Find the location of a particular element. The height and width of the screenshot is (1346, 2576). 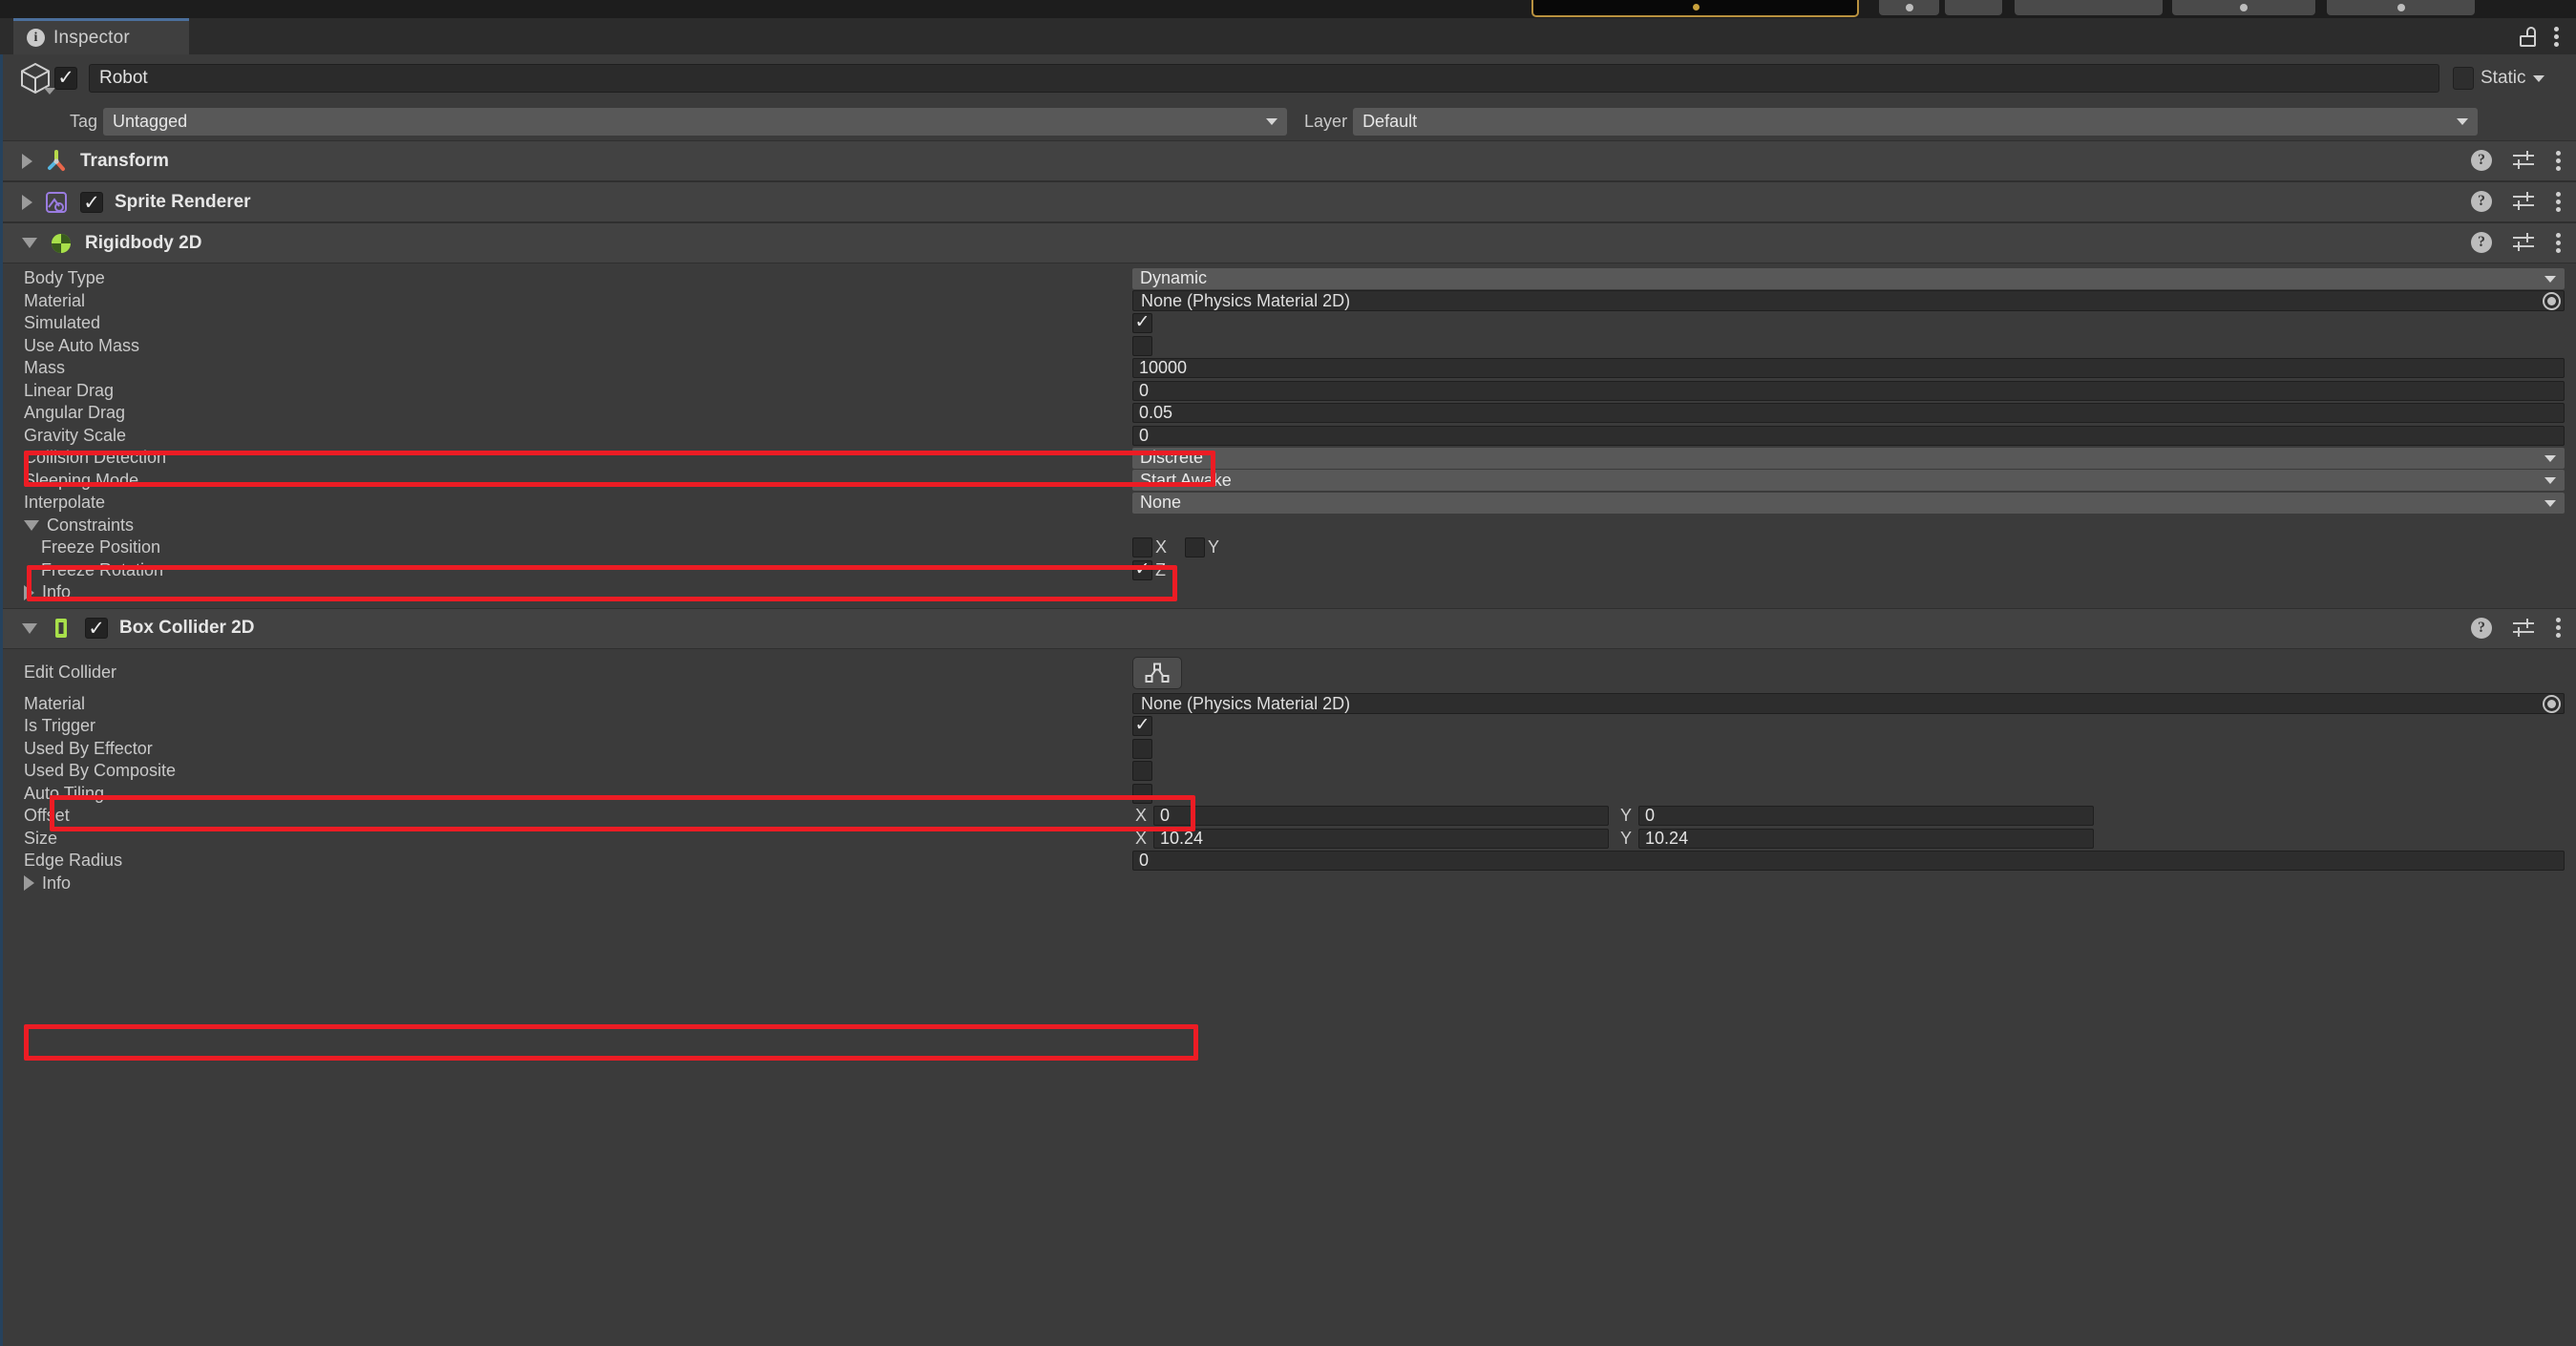

property-row-freeze-position: Freeze Position X Y is located at coordinates (1289, 548).